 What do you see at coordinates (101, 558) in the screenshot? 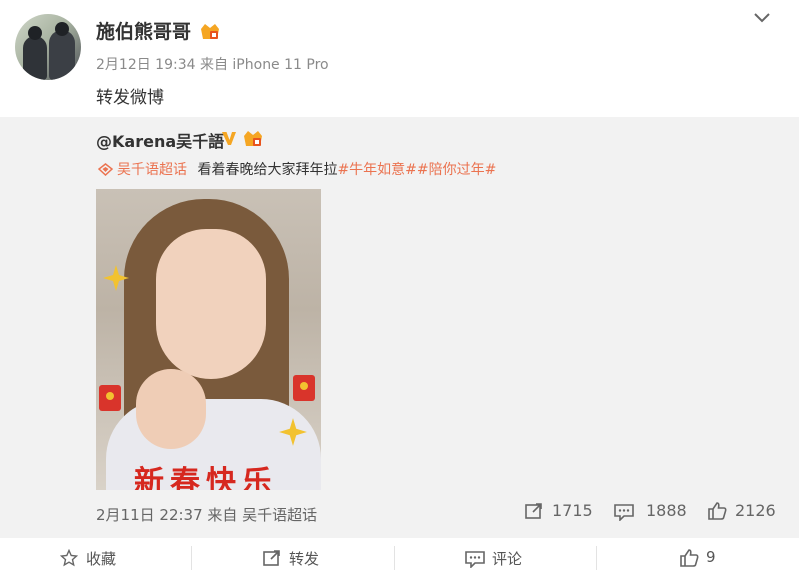
I see `favorite-button: 收藏` at bounding box center [101, 558].